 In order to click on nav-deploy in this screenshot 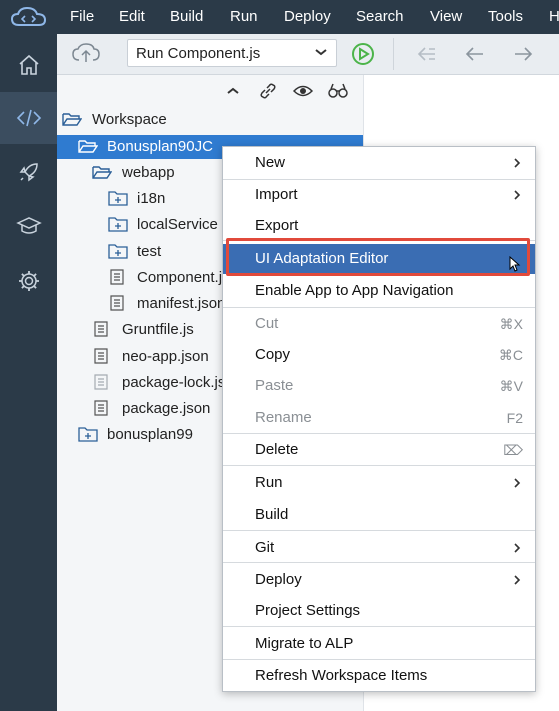, I will do `click(28, 172)`.